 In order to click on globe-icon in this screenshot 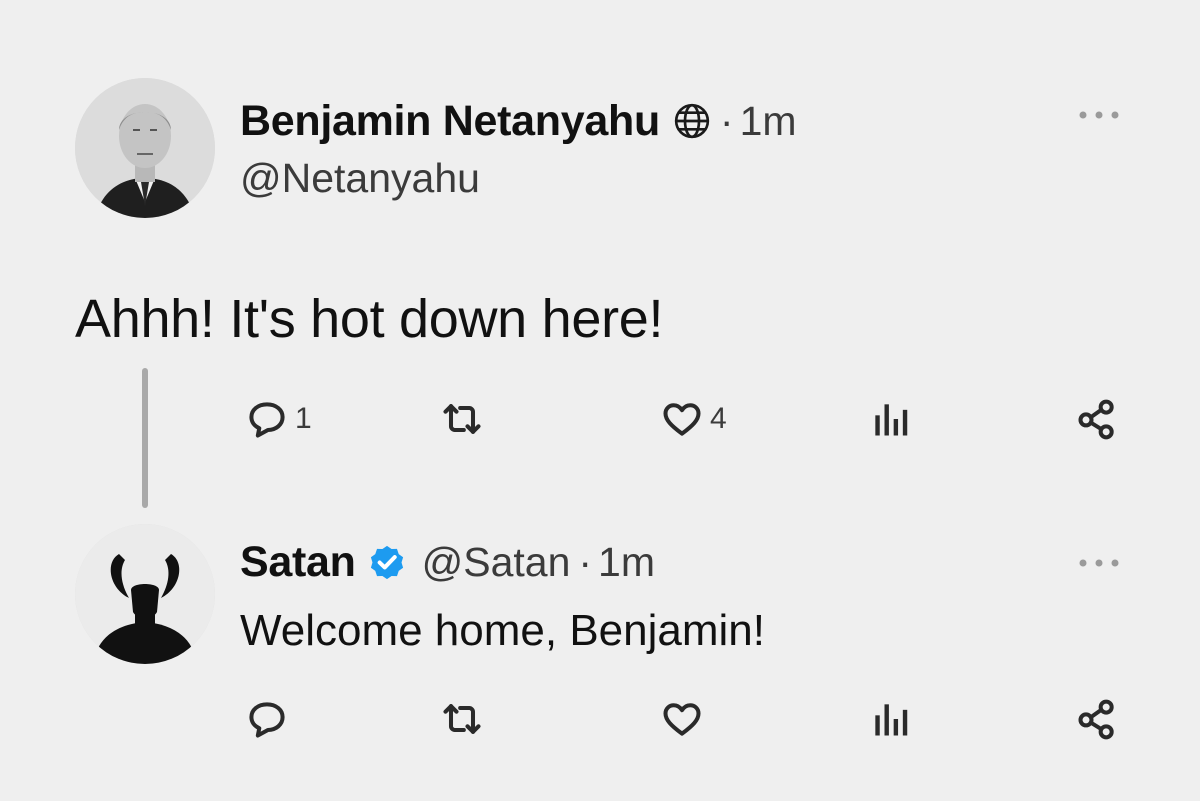, I will do `click(692, 121)`.